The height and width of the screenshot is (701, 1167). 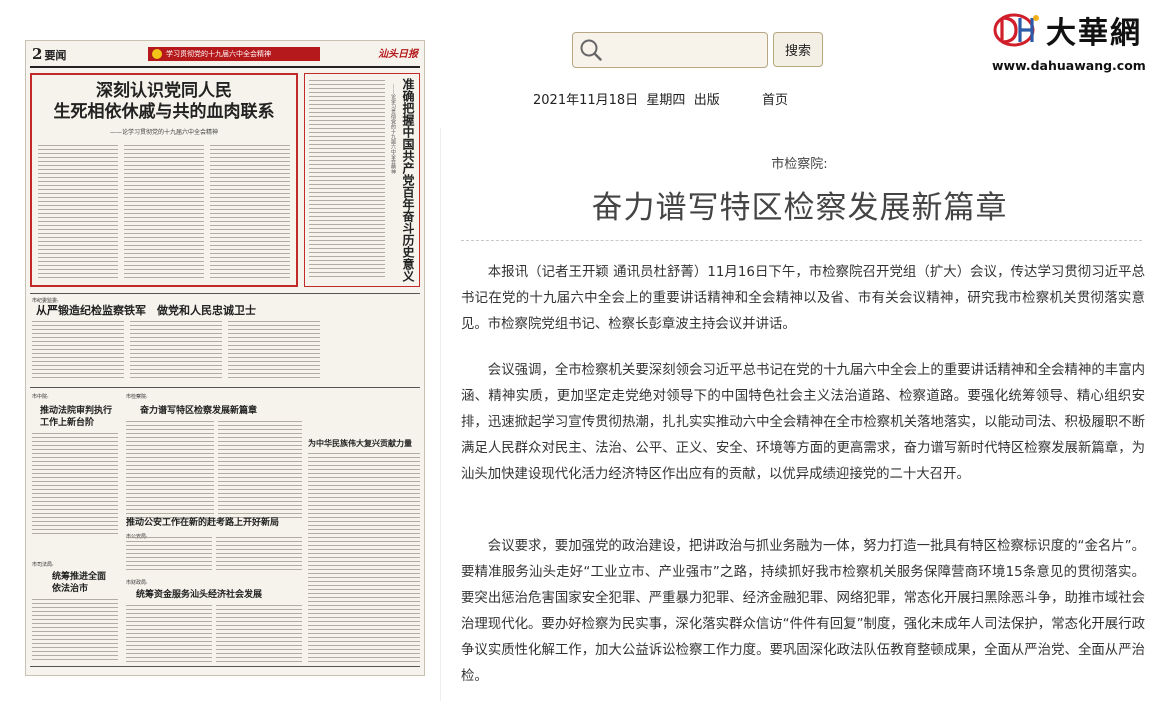 What do you see at coordinates (799, 164) in the screenshot?
I see `article-kicker: 市检察院:` at bounding box center [799, 164].